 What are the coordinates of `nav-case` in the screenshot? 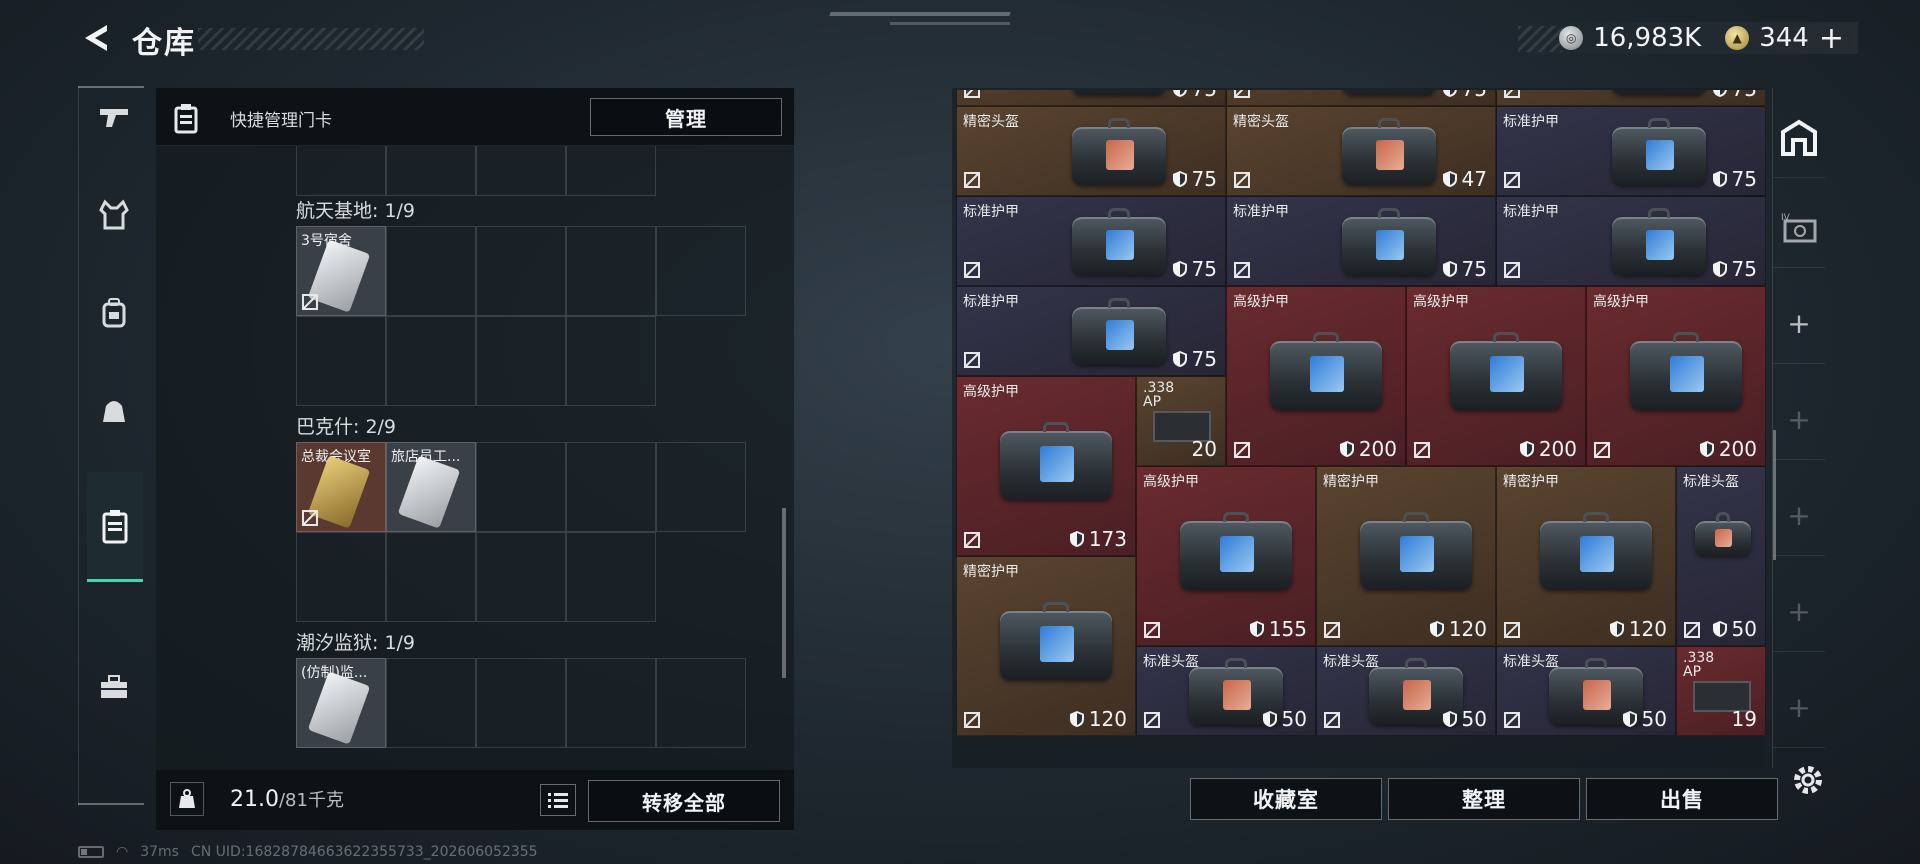 It's located at (114, 687).